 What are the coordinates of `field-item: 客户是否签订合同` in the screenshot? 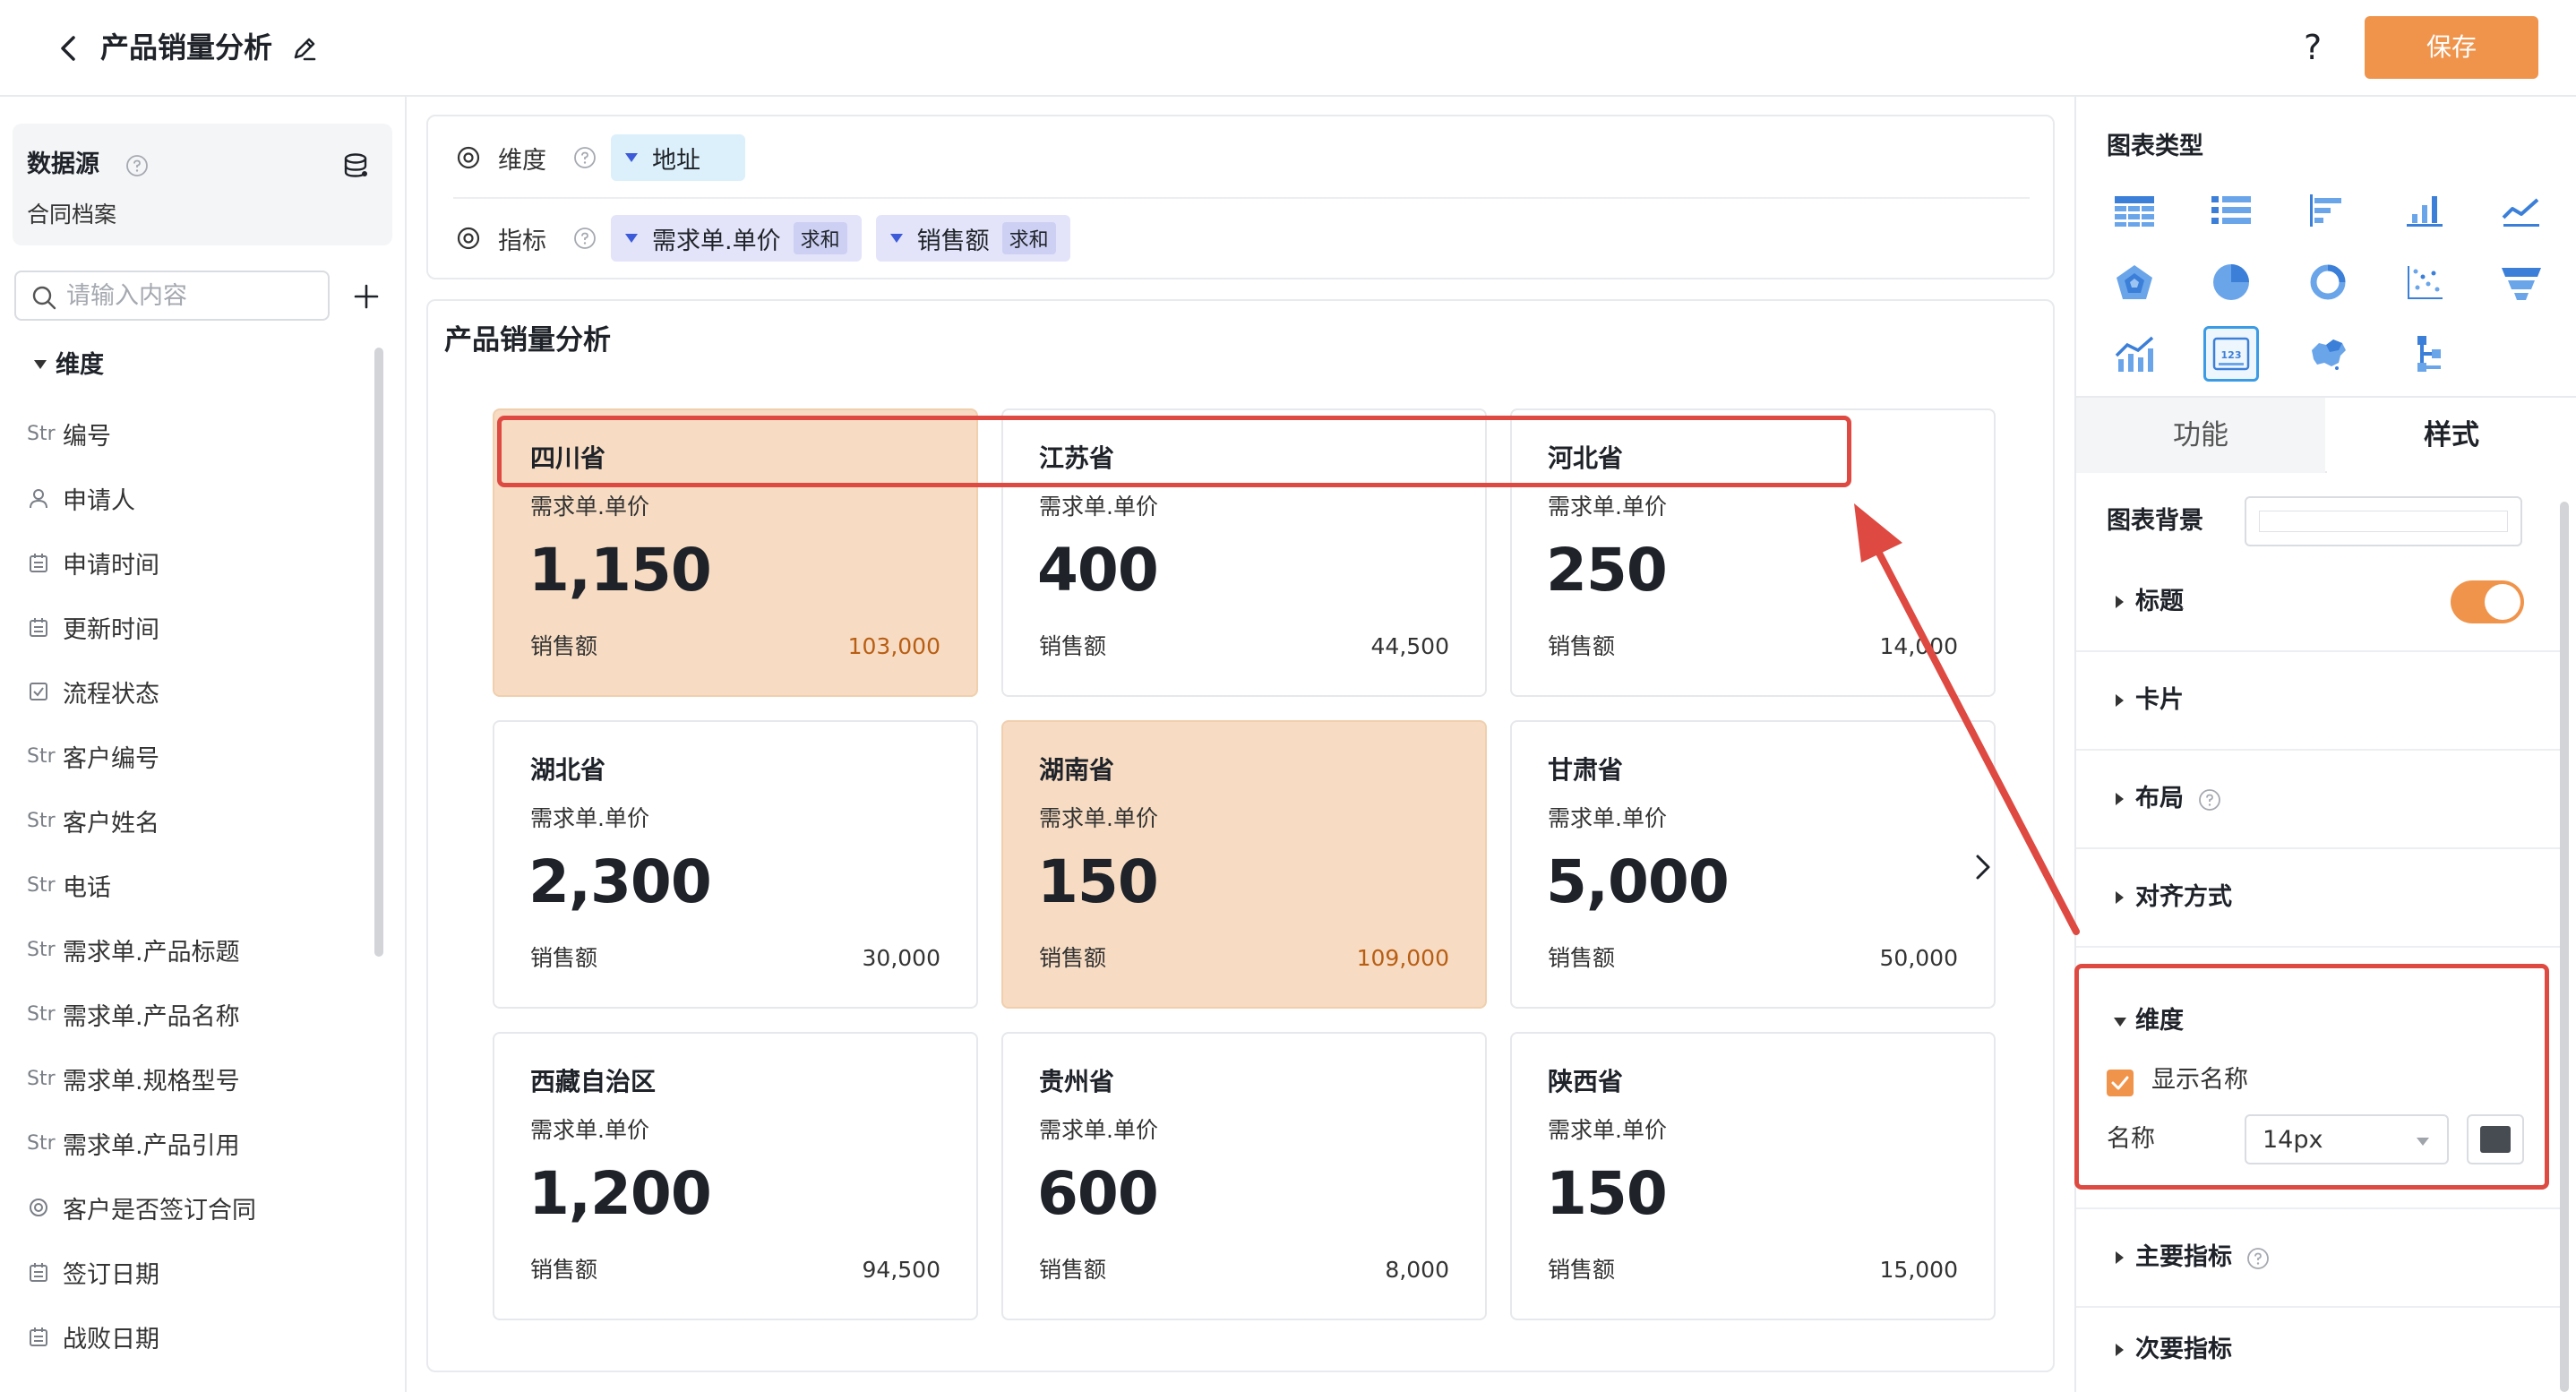 It's located at (197, 1207).